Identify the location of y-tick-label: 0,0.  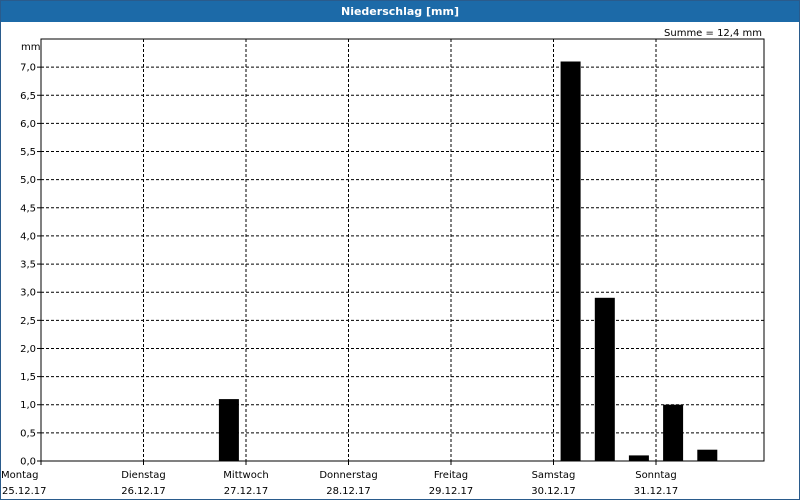
(28, 462).